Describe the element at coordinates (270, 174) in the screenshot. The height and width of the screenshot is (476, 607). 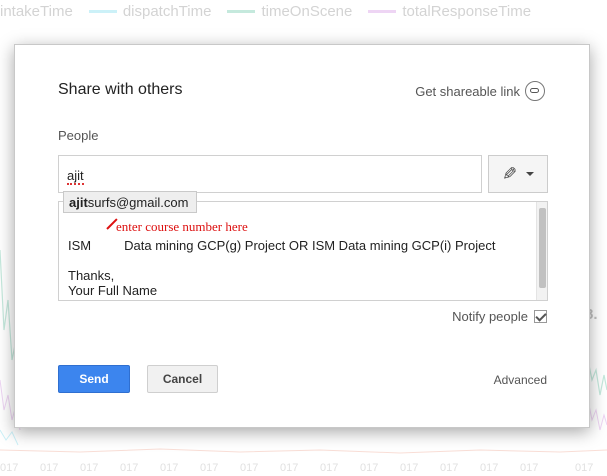
I see `people-input: ajit` at that location.